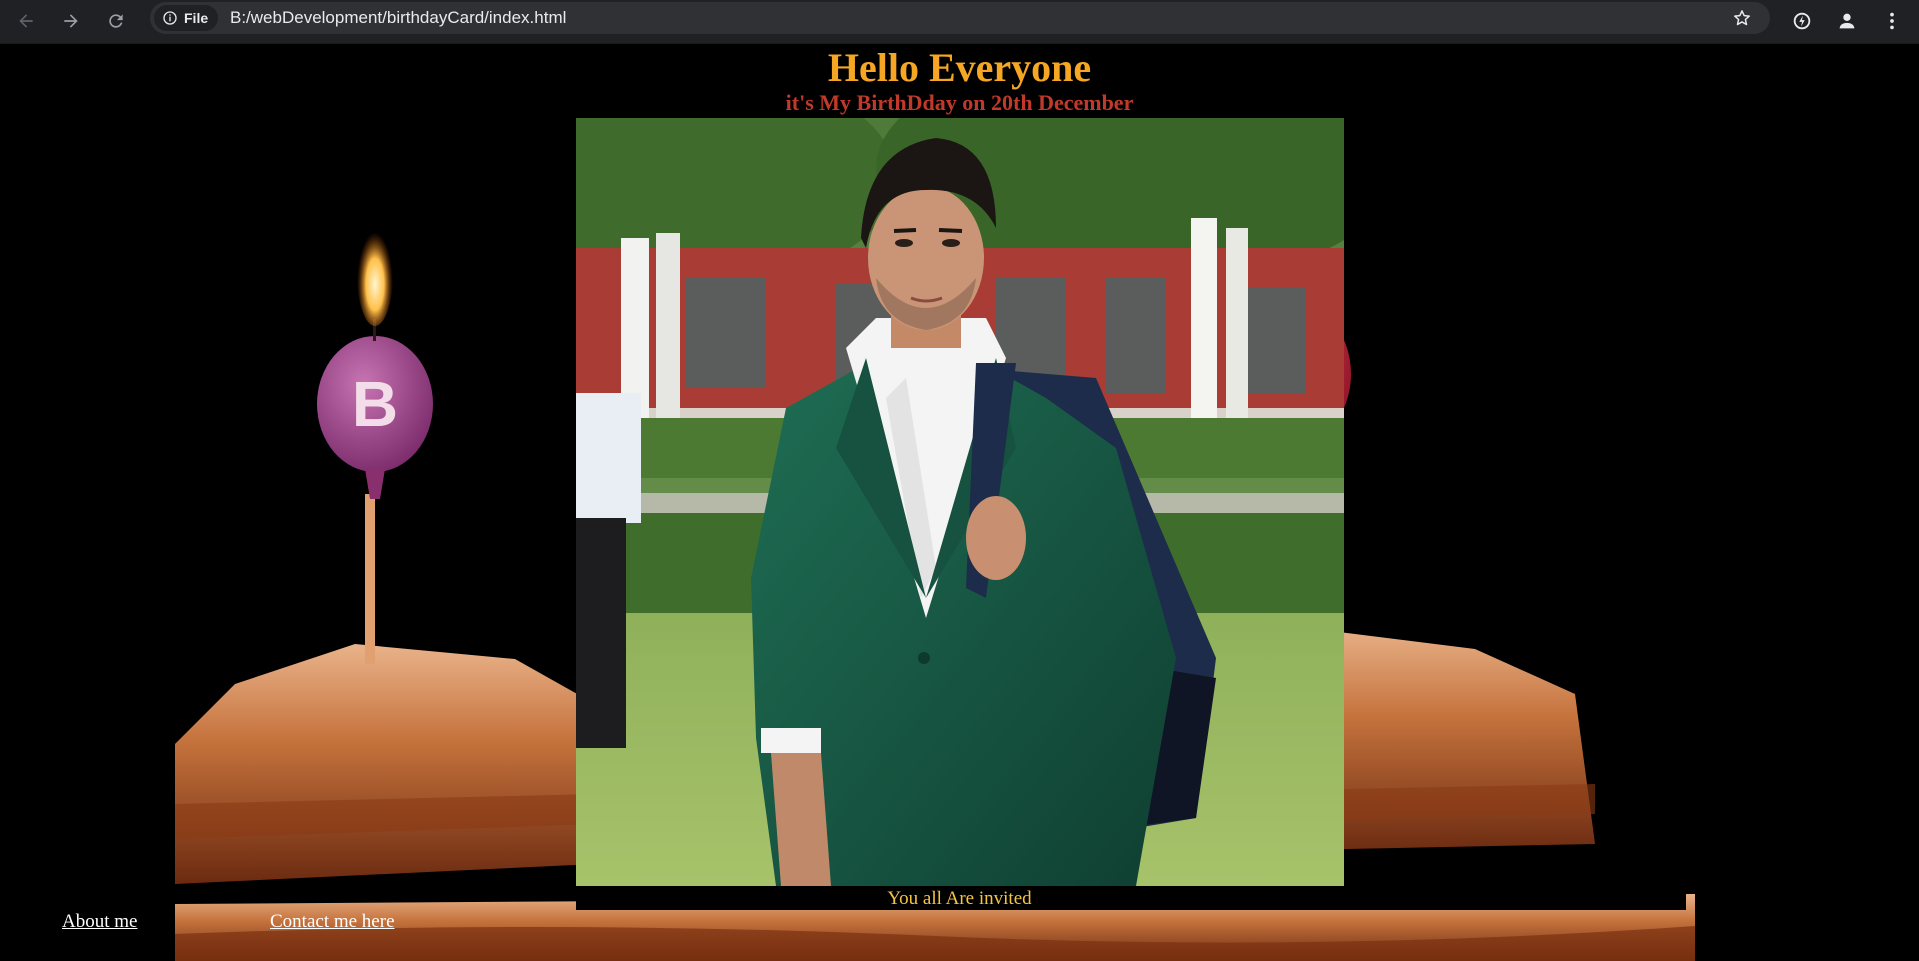 This screenshot has width=1919, height=961. What do you see at coordinates (1742, 18) in the screenshot?
I see `star-icon` at bounding box center [1742, 18].